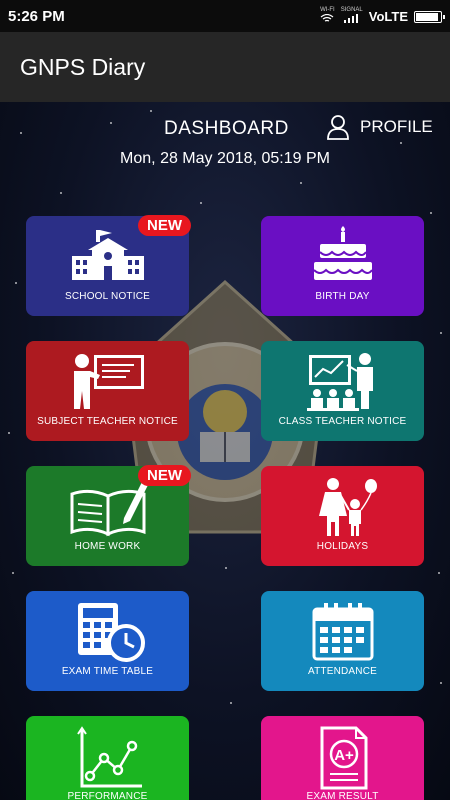 Image resolution: width=450 pixels, height=800 pixels. I want to click on tile-label: BIRTH DAY, so click(342, 296).